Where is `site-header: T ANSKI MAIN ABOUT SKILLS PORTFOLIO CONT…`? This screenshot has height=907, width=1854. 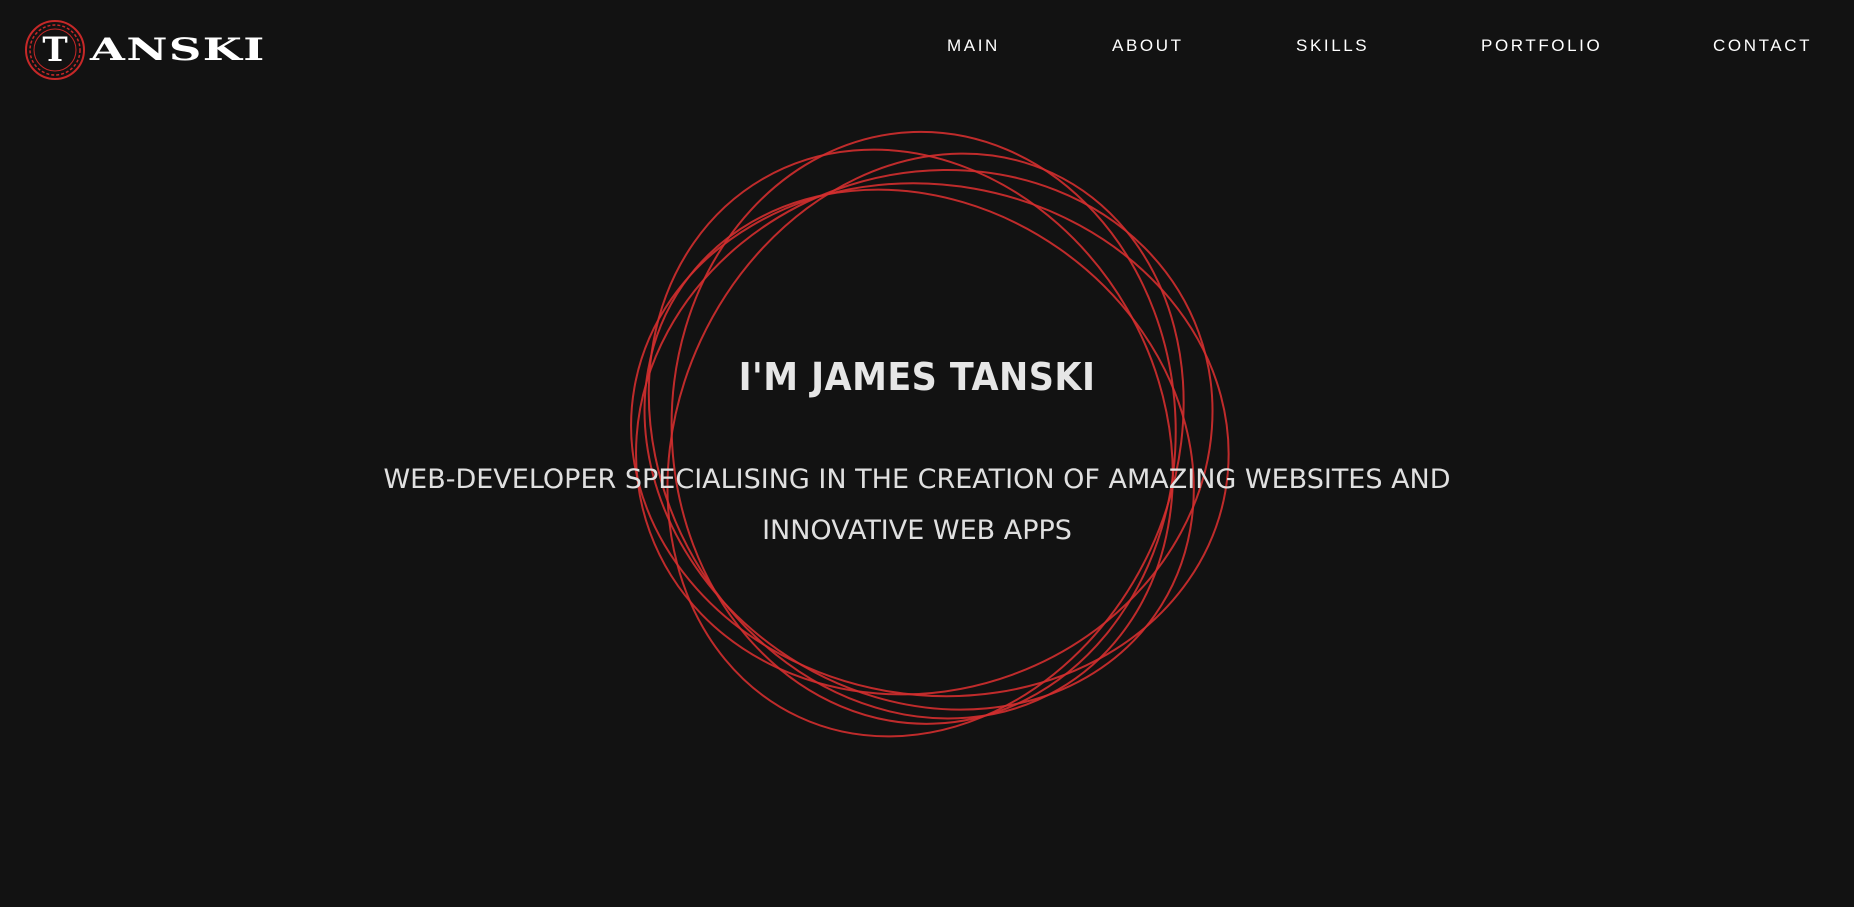
site-header: T ANSKI MAIN ABOUT SKILLS PORTFOLIO CONT… is located at coordinates (927, 46).